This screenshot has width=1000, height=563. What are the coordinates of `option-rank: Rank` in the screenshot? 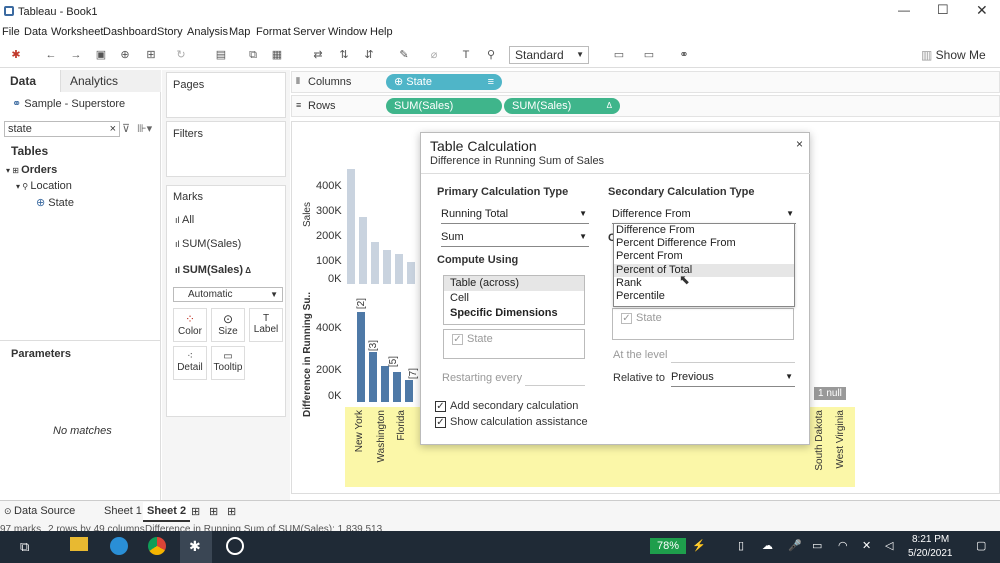 It's located at (704, 283).